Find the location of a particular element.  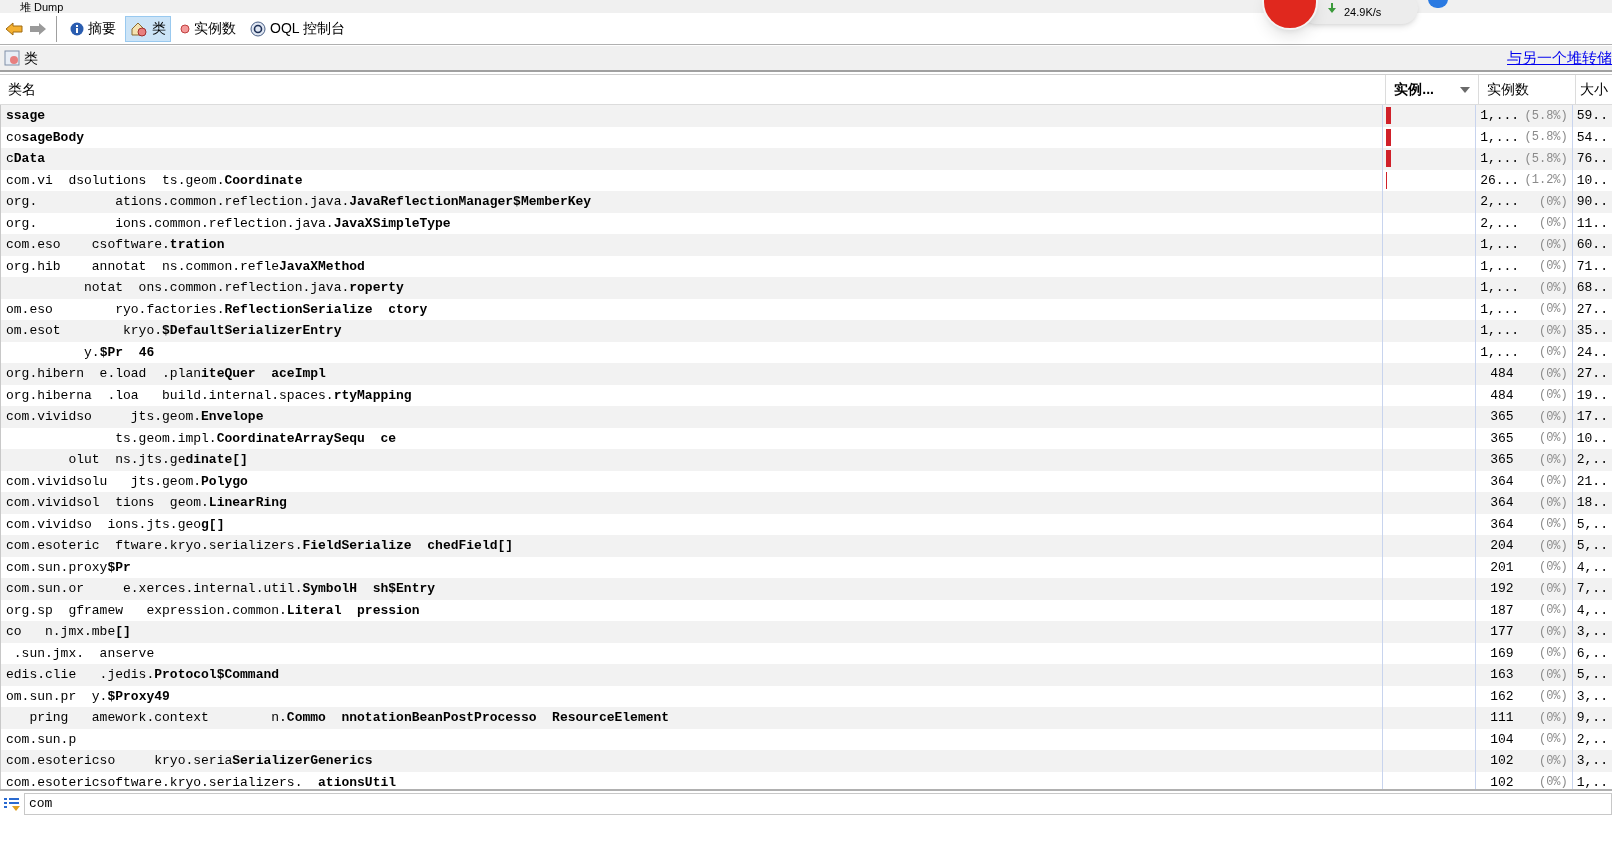

class-name-cell: com.sun.or e.xerces.internal.util.SymbolH sh$Entry is located at coordinates (691, 589).